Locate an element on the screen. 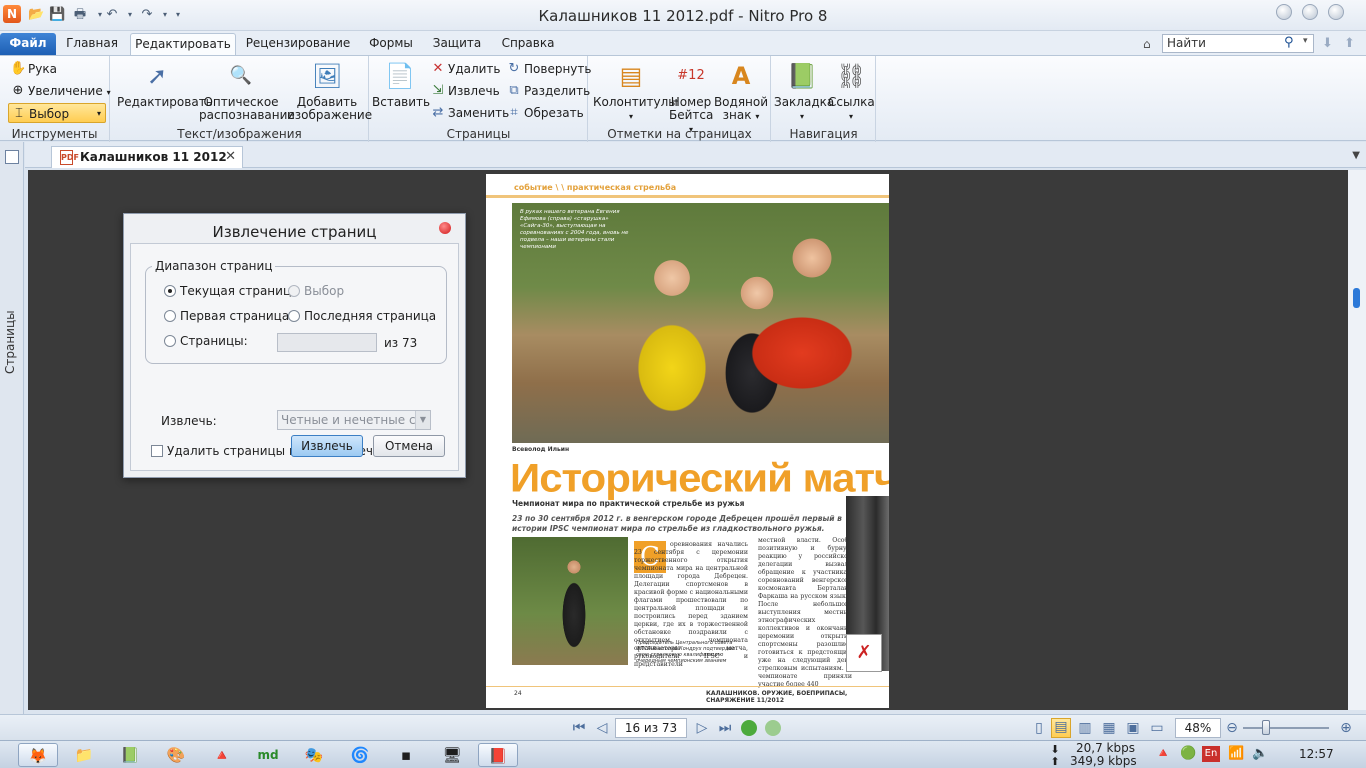  rotate-pages-button: ↻ Повернуть is located at coordinates (548, 69).